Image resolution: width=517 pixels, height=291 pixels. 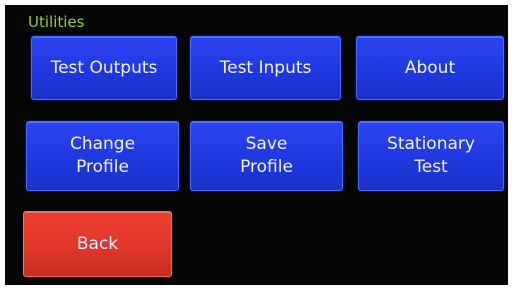 I want to click on test-inputs-button: Test Inputs, so click(x=265, y=68).